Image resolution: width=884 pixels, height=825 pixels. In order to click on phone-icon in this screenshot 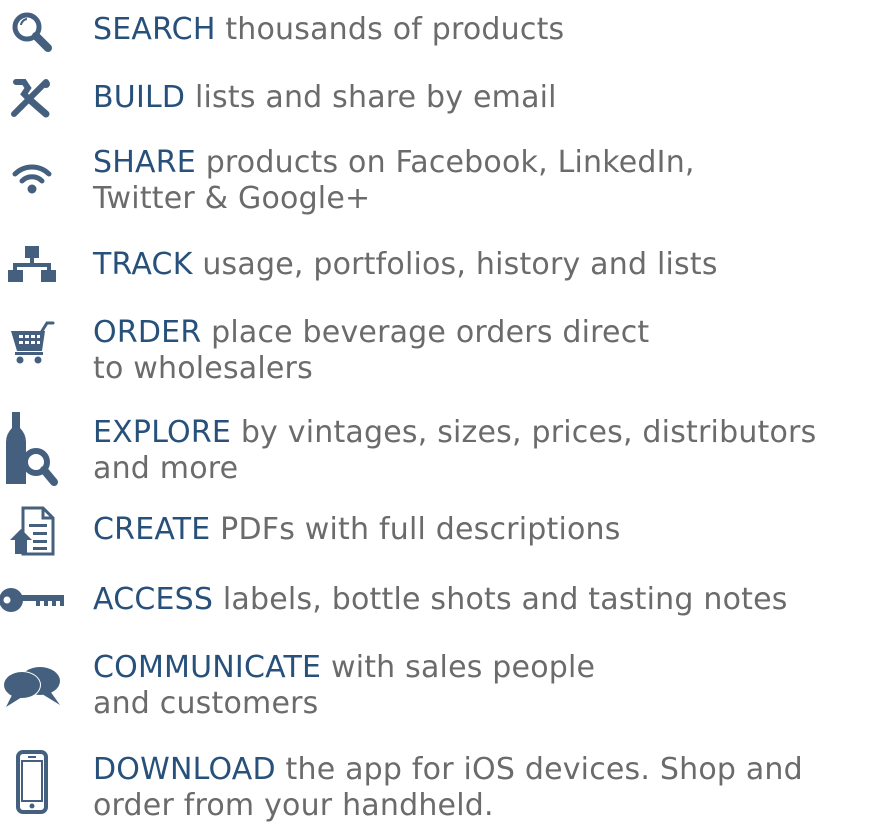, I will do `click(32, 782)`.